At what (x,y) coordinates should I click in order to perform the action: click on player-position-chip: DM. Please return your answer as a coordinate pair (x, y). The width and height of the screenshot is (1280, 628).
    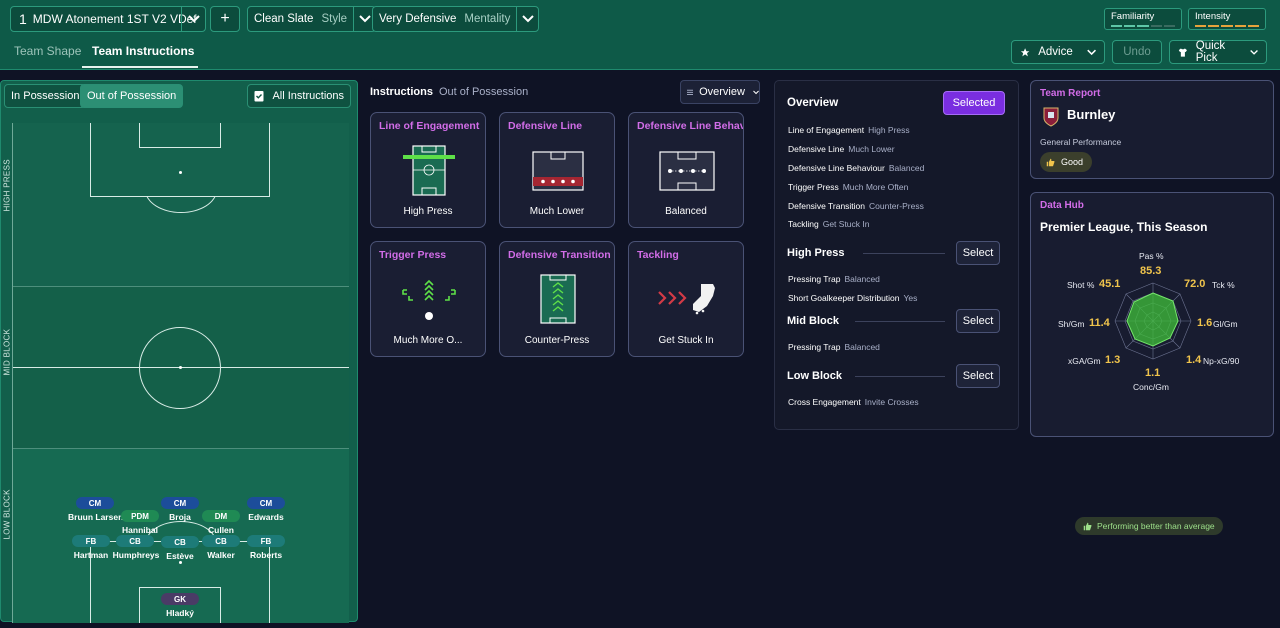
    Looking at the image, I should click on (221, 516).